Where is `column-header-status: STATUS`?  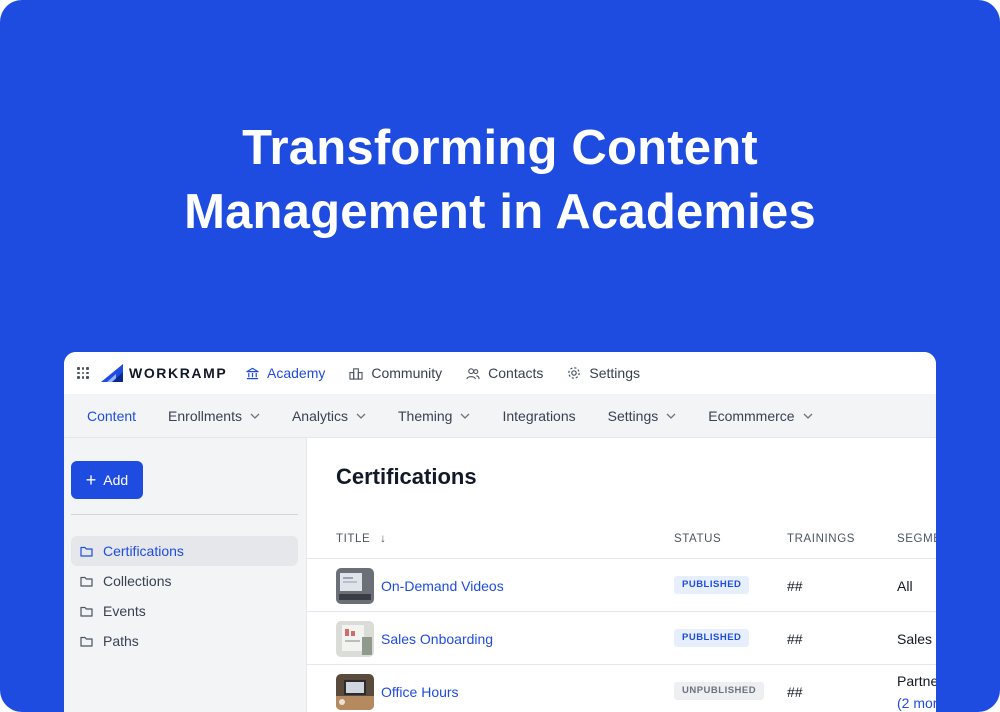 column-header-status: STATUS is located at coordinates (697, 539).